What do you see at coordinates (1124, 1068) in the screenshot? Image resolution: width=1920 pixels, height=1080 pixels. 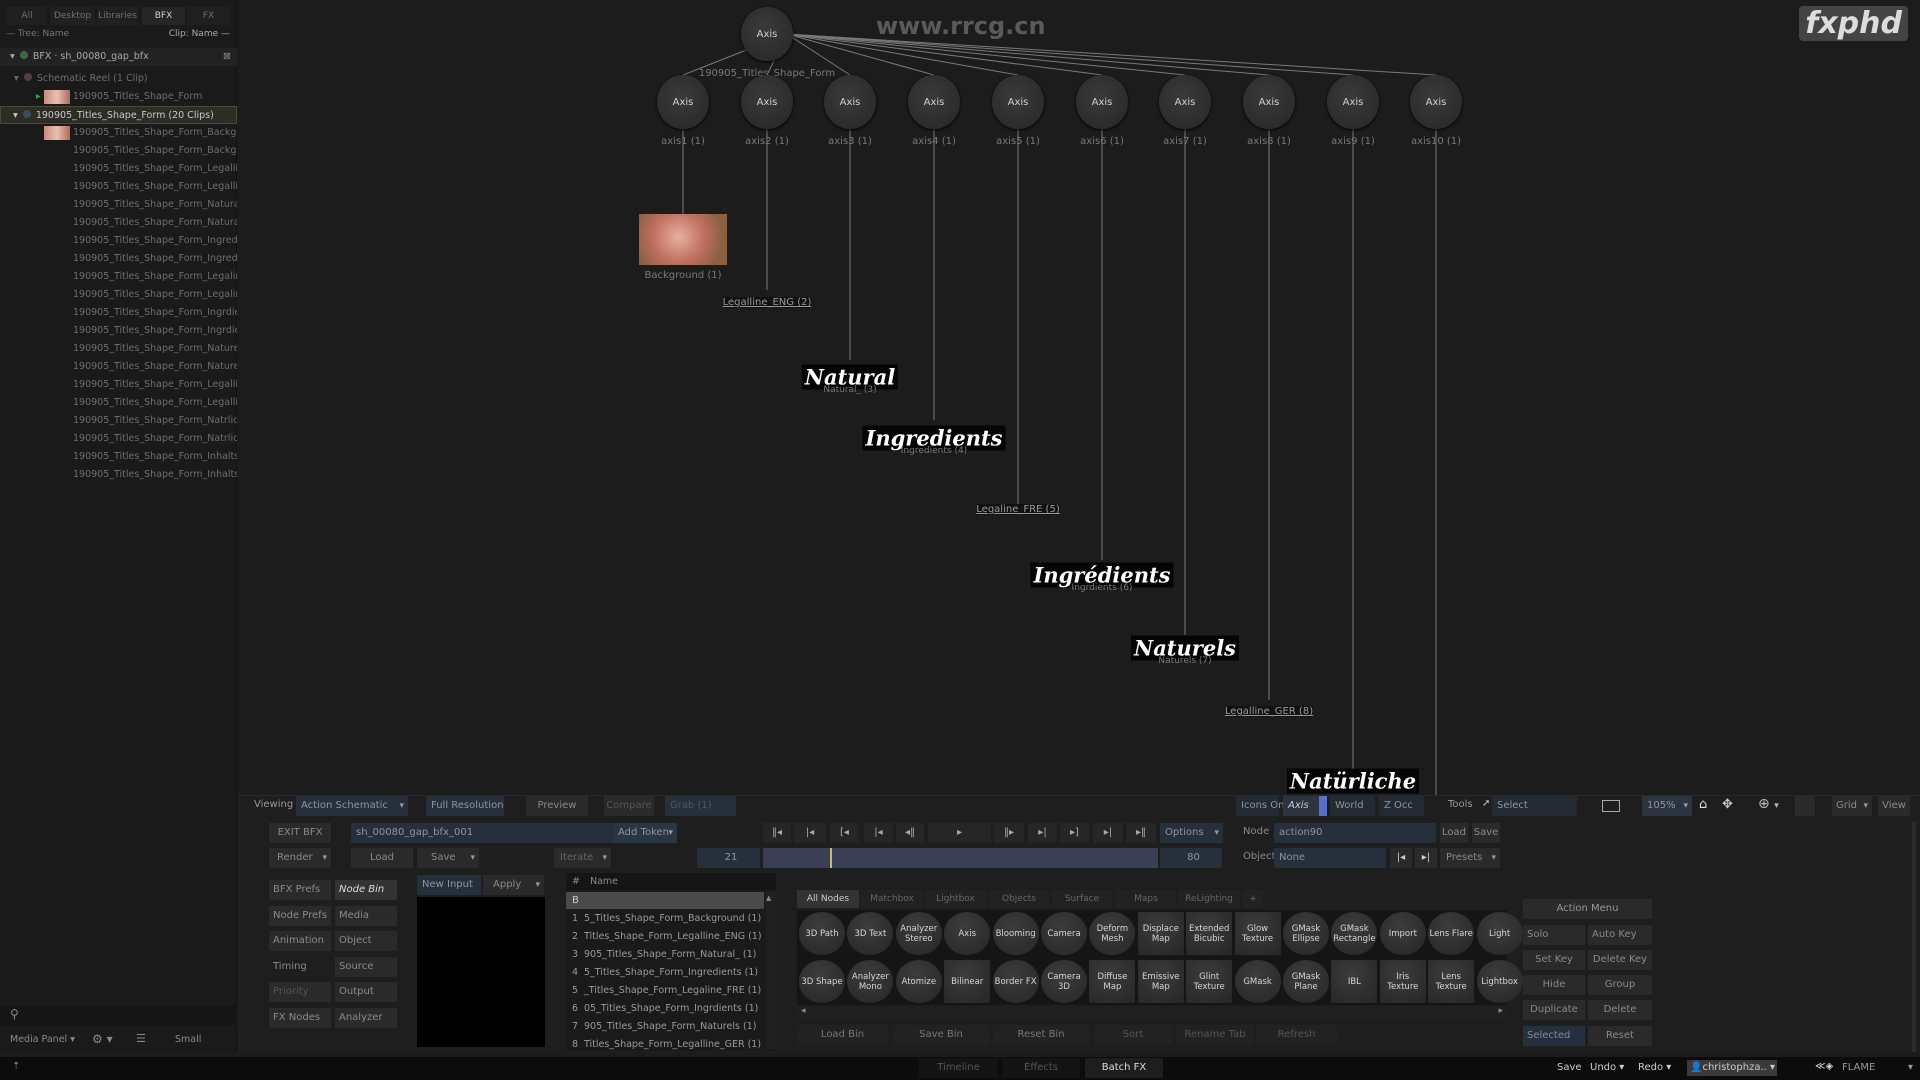 I see `bottom-tab-batch-fx: Batch FX` at bounding box center [1124, 1068].